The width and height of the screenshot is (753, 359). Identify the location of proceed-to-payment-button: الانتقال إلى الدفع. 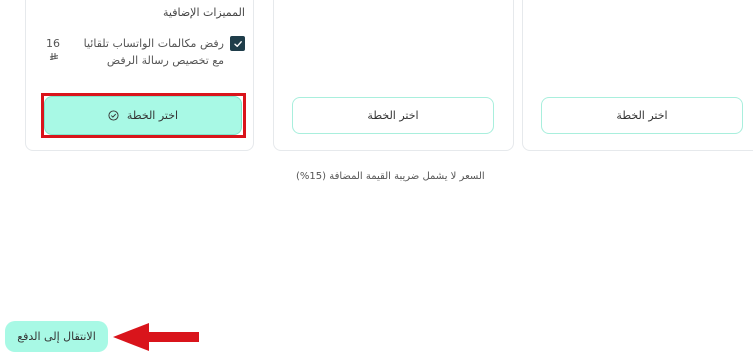
(56, 336).